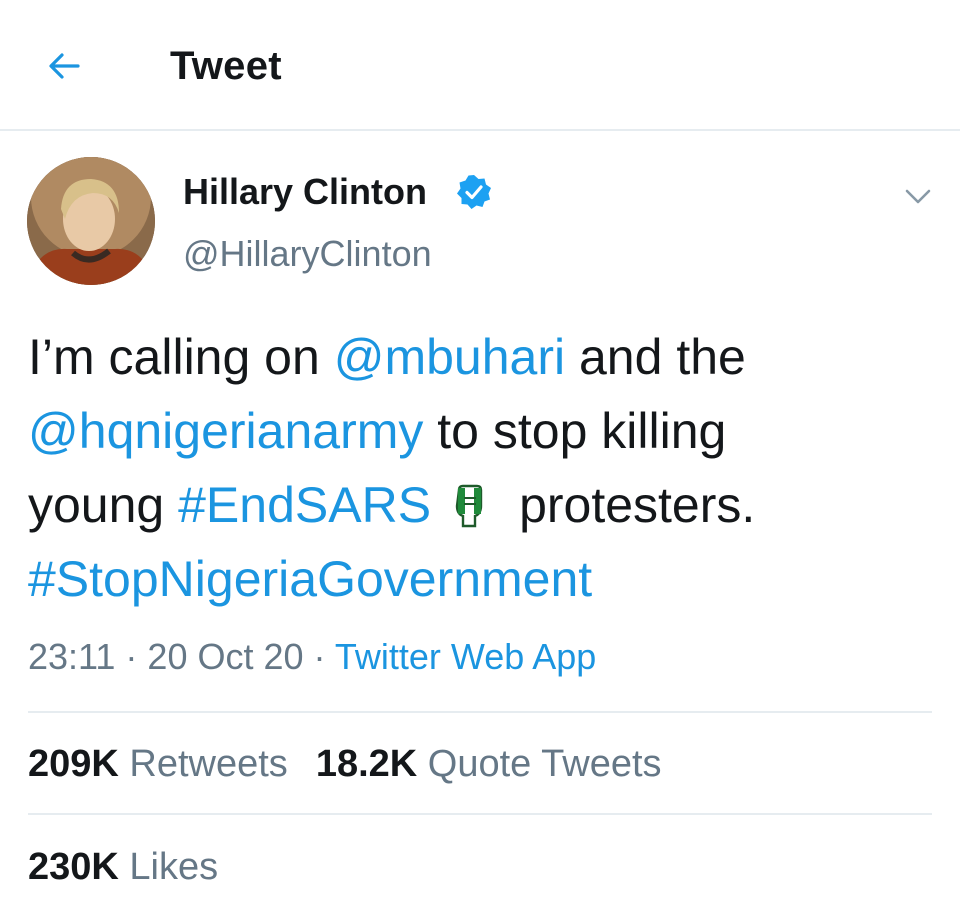 This screenshot has height=915, width=960. What do you see at coordinates (307, 254) in the screenshot?
I see `author-handle: @HillaryClinton` at bounding box center [307, 254].